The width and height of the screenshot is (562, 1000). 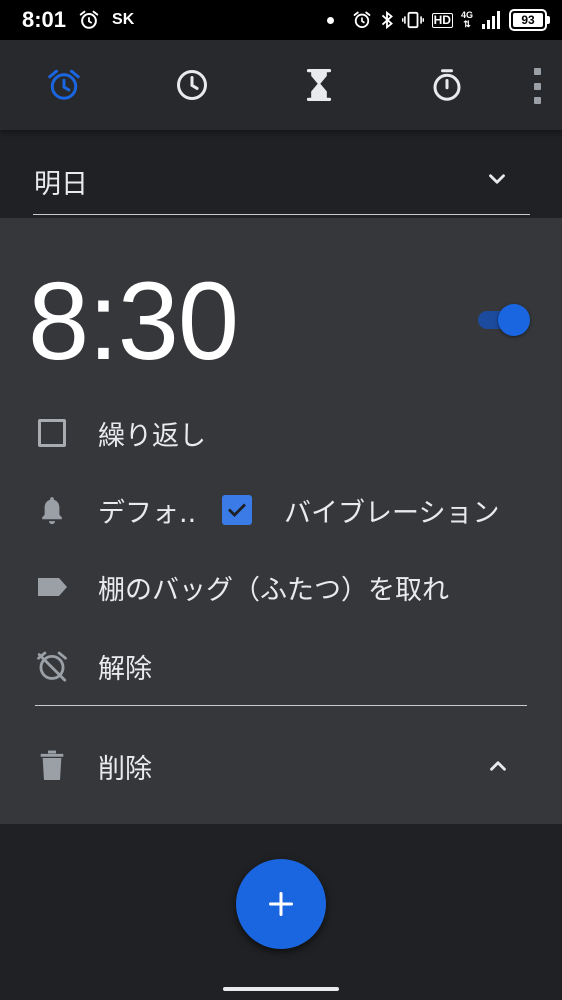 I want to click on battery-level: 93, so click(x=528, y=20).